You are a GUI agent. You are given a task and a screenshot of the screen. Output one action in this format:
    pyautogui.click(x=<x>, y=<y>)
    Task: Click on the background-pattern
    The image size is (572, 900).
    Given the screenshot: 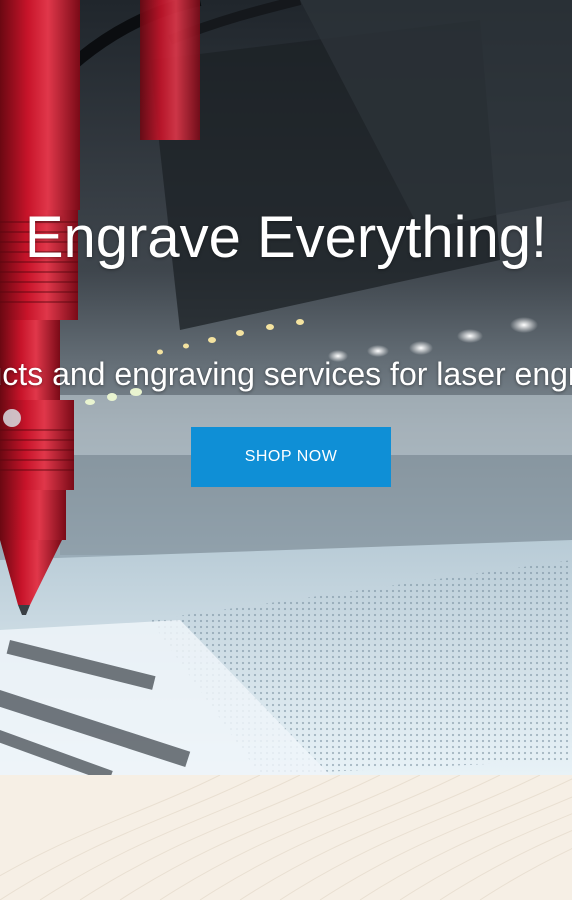 What is the action you would take?
    pyautogui.click(x=286, y=837)
    